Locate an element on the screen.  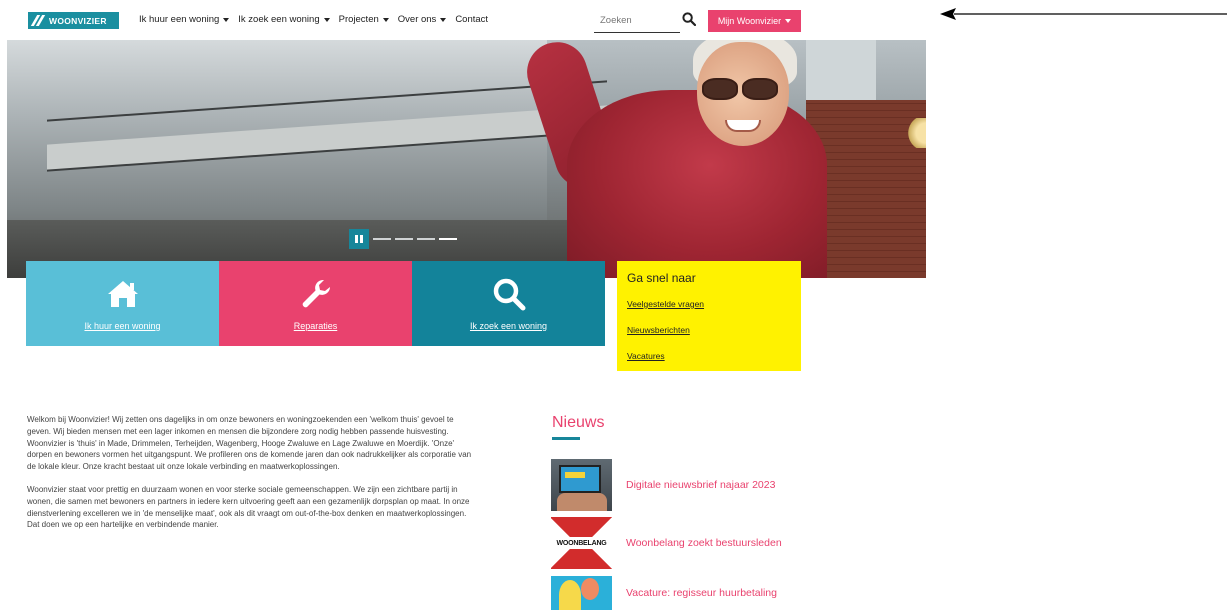
nav-item-ik-huur: Ik huur een woning is located at coordinates (184, 19).